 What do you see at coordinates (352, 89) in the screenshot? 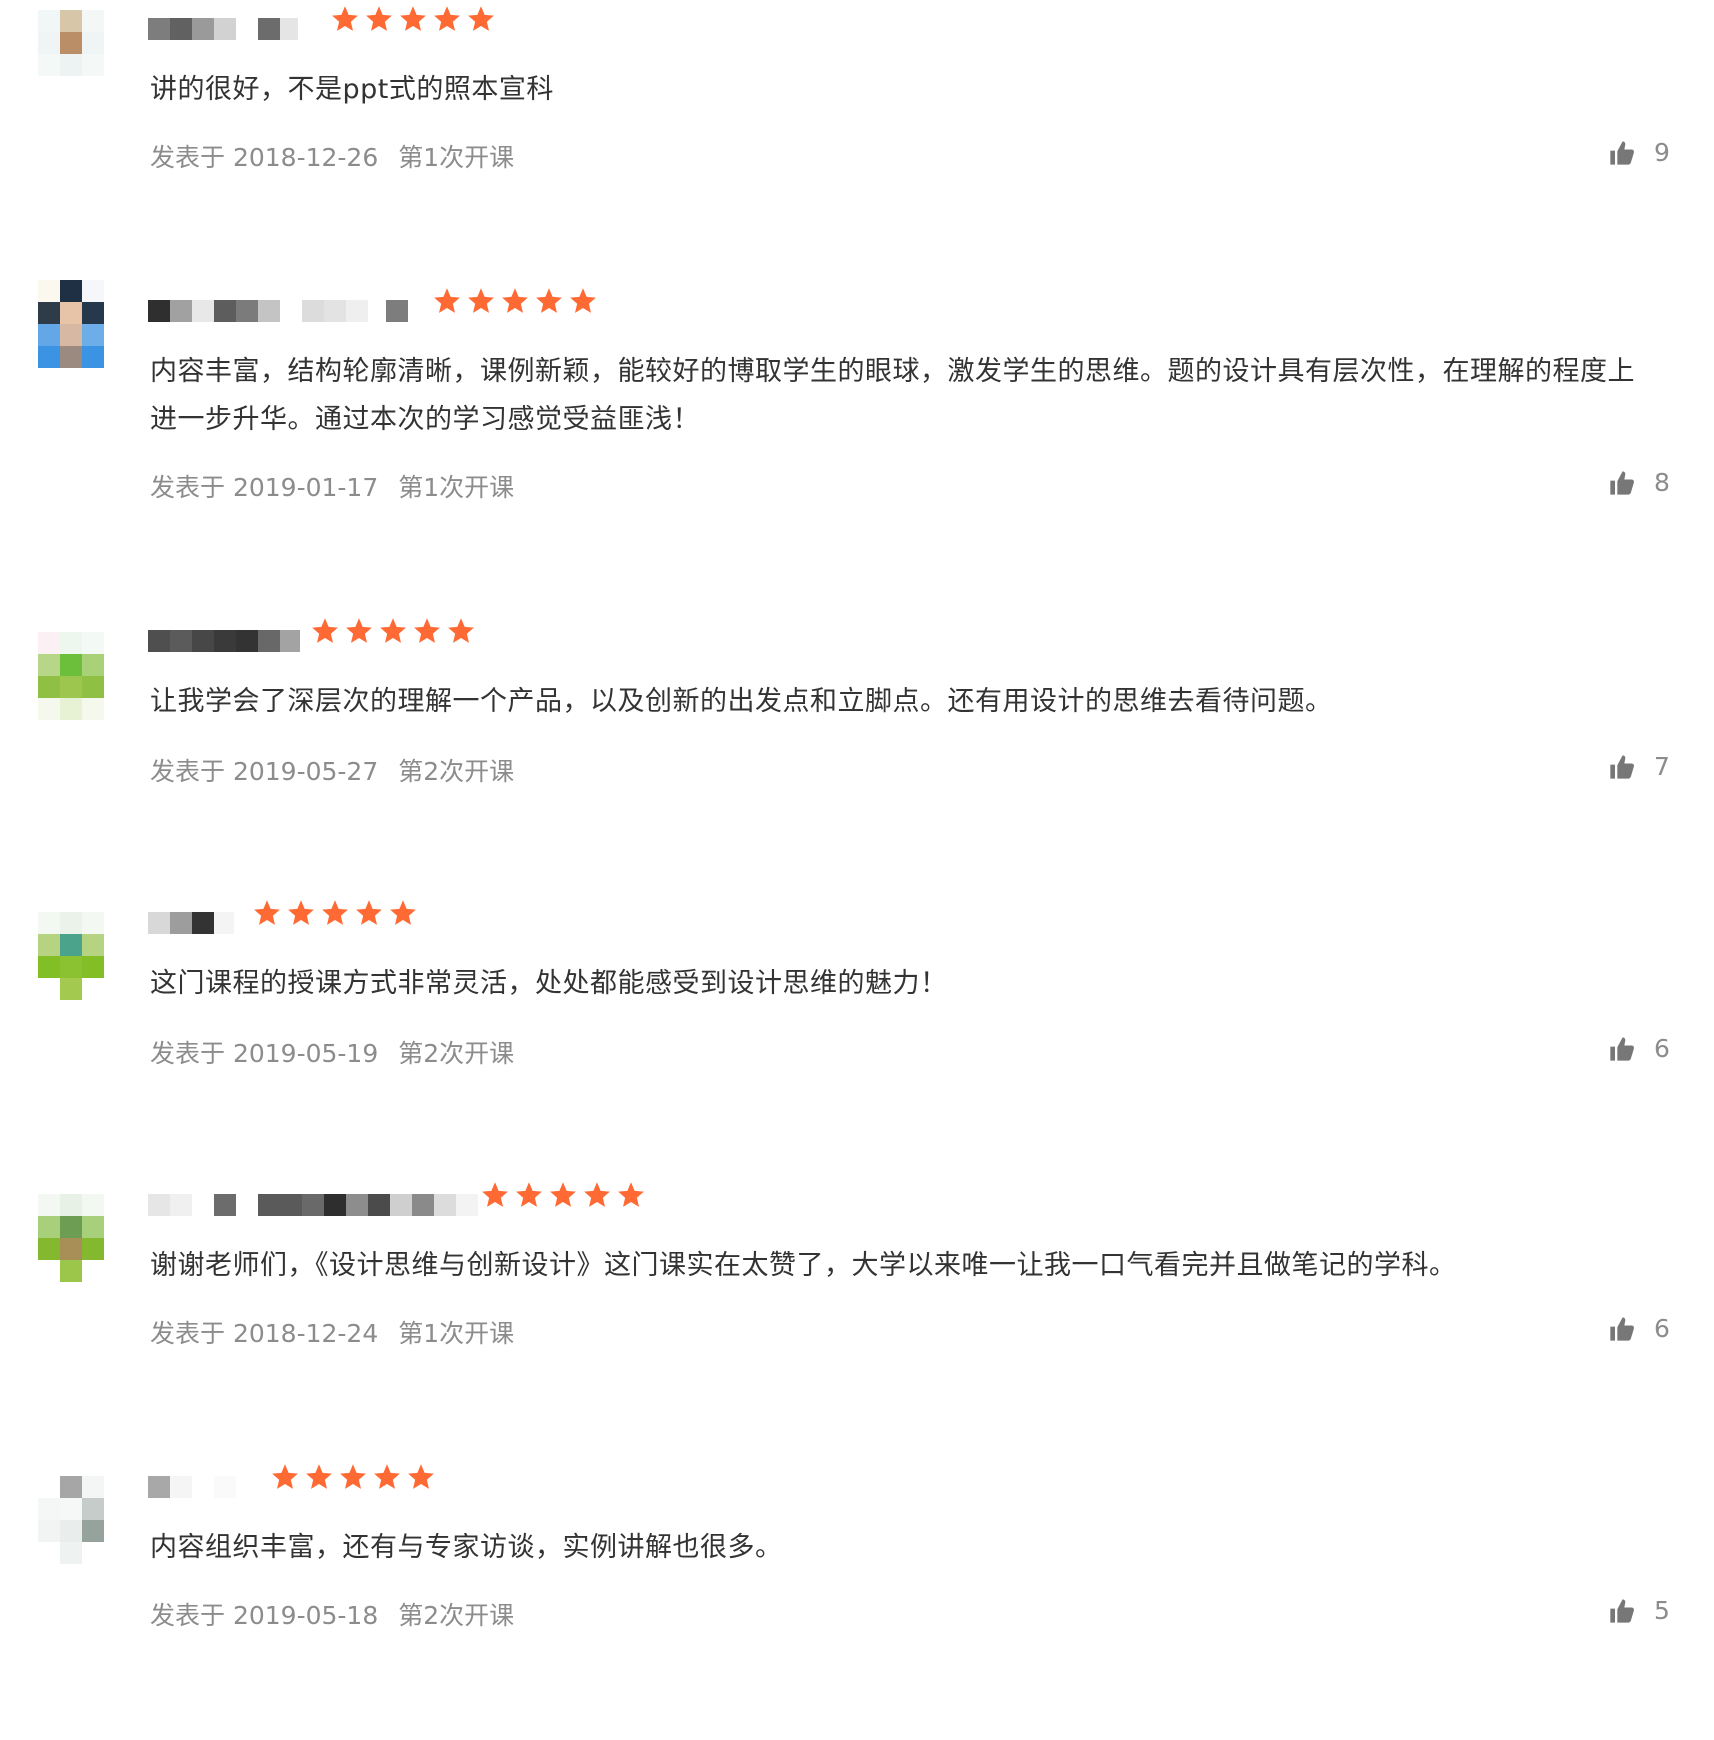
I see `review-content: 讲的很好，不是ppt式的照本宣科` at bounding box center [352, 89].